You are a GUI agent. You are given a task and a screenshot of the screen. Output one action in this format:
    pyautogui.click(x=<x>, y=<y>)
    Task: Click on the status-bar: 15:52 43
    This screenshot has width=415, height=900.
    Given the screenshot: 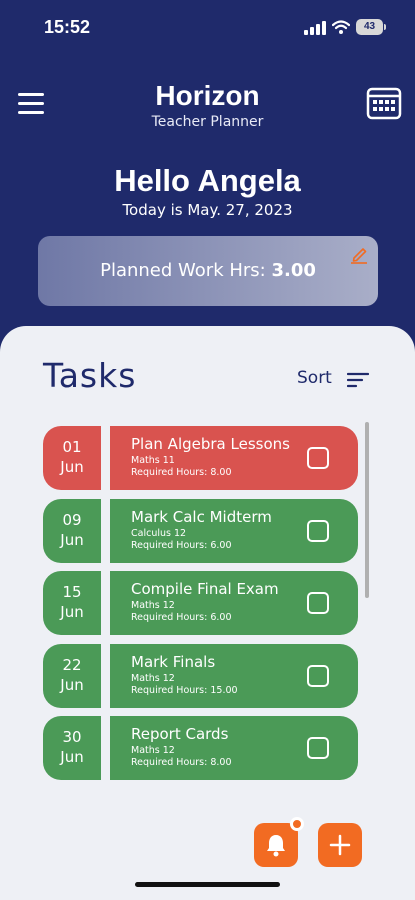 What is the action you would take?
    pyautogui.click(x=207, y=27)
    